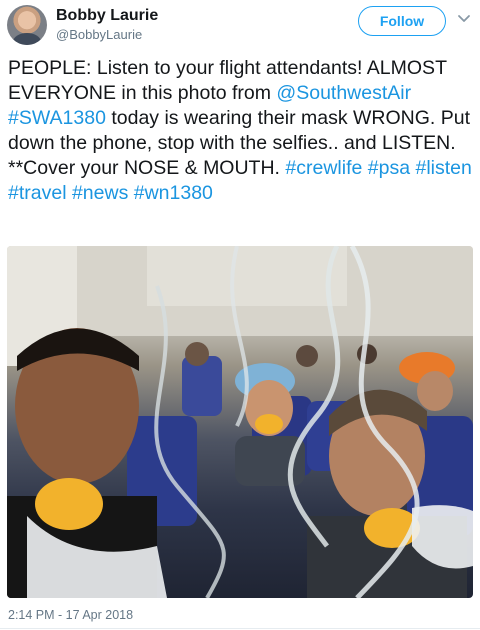  I want to click on user-handle: @BobbyLaurie, so click(99, 34).